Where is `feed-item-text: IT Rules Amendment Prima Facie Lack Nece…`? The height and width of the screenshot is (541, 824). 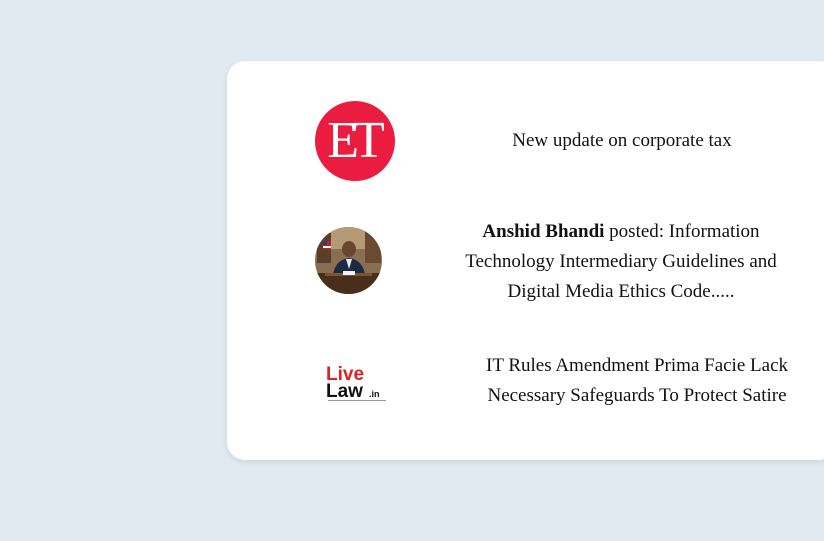
feed-item-text: IT Rules Amendment Prima Facie Lack Nece… is located at coordinates (637, 380).